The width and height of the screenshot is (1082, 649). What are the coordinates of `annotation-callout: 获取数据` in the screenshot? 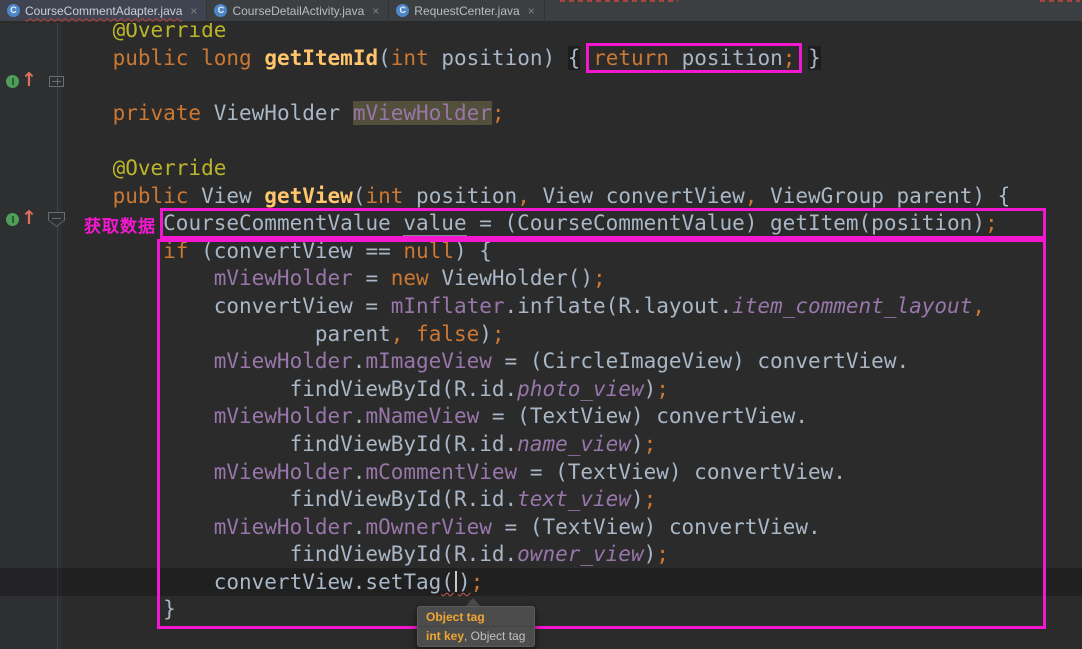 It's located at (120, 227).